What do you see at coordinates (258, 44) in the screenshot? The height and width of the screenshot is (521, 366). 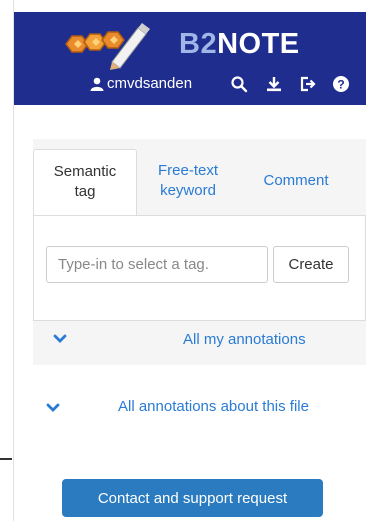 I see `brand-suffix: NOTE` at bounding box center [258, 44].